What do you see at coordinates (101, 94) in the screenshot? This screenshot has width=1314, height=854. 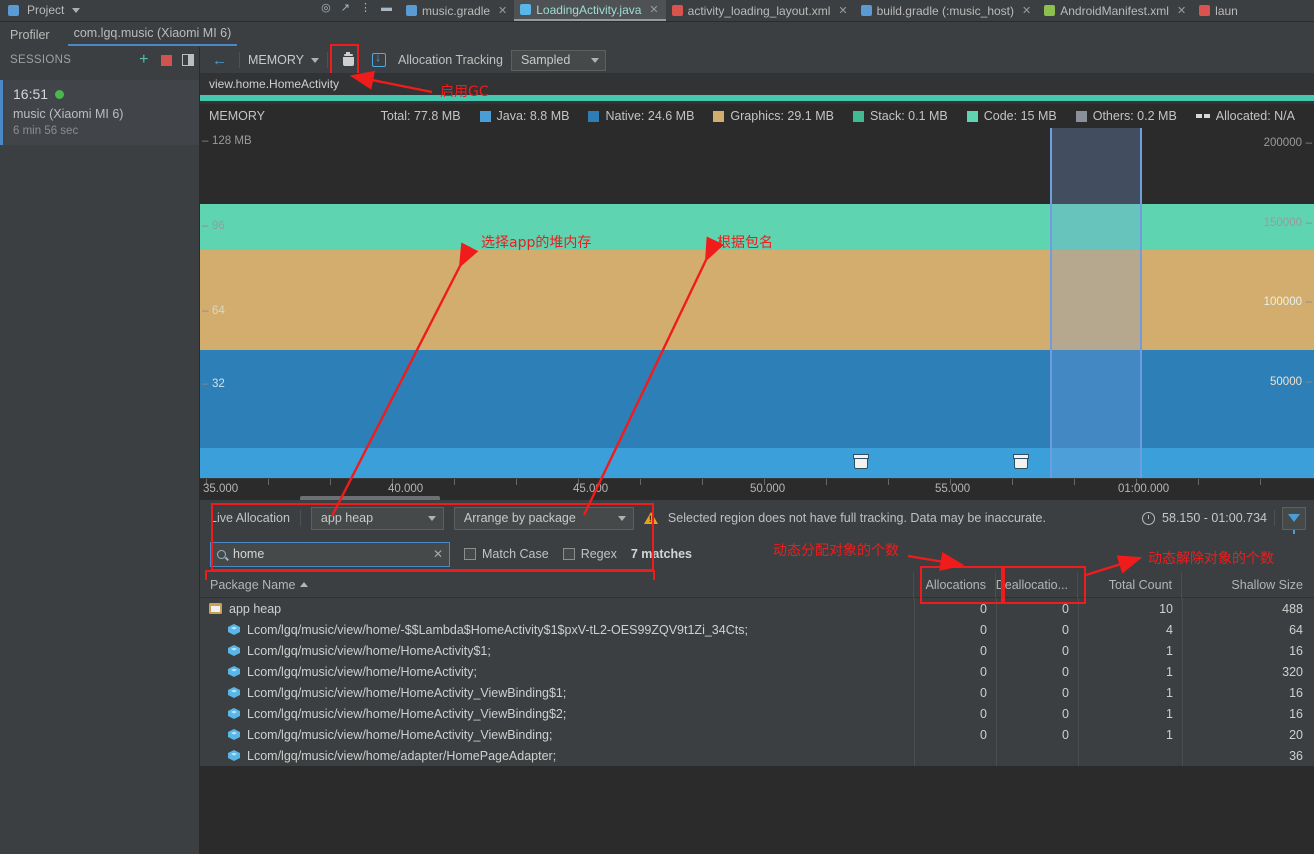 I see `session-time-row: 16:51` at bounding box center [101, 94].